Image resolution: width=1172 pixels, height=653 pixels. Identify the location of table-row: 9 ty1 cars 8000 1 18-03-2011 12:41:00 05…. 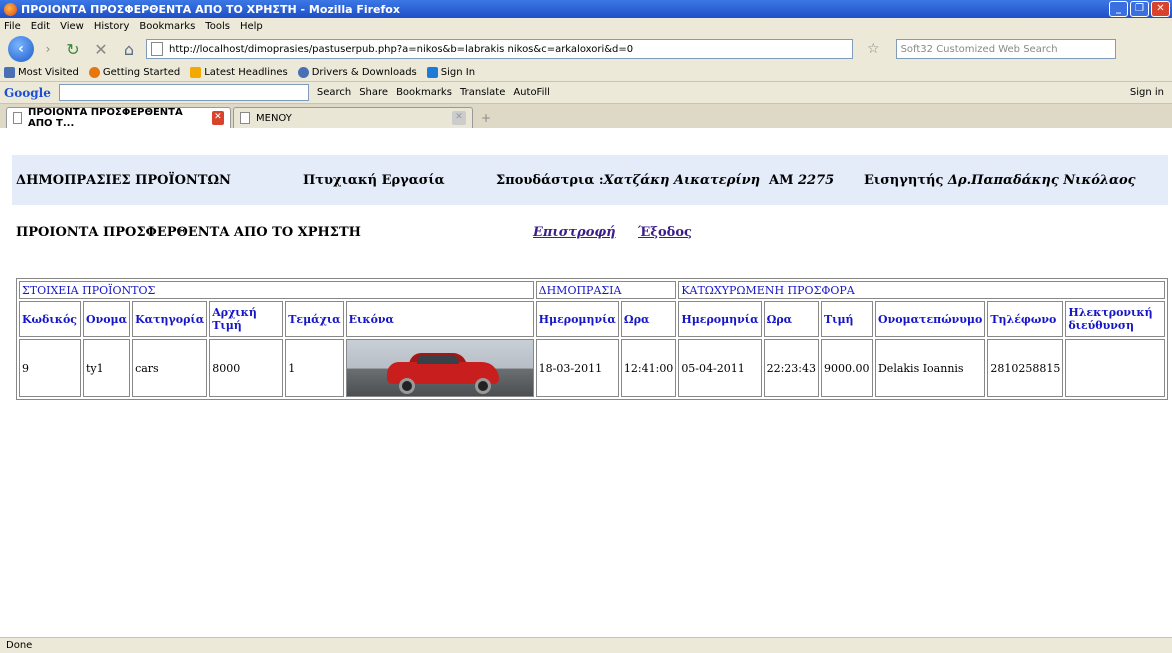
(592, 368).